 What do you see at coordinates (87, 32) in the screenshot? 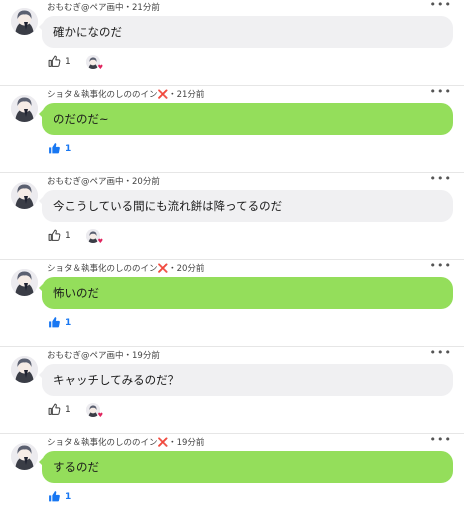
I see `comment-text: 確かになのだ` at bounding box center [87, 32].